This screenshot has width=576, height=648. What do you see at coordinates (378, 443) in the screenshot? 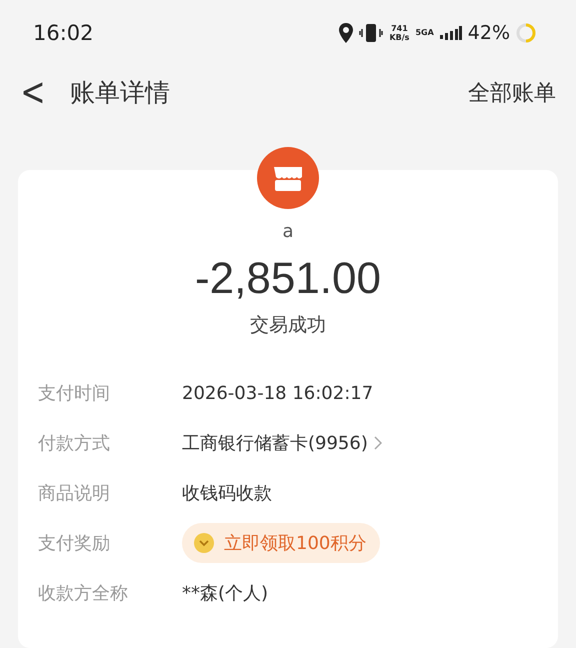
I see `chevron-icon` at bounding box center [378, 443].